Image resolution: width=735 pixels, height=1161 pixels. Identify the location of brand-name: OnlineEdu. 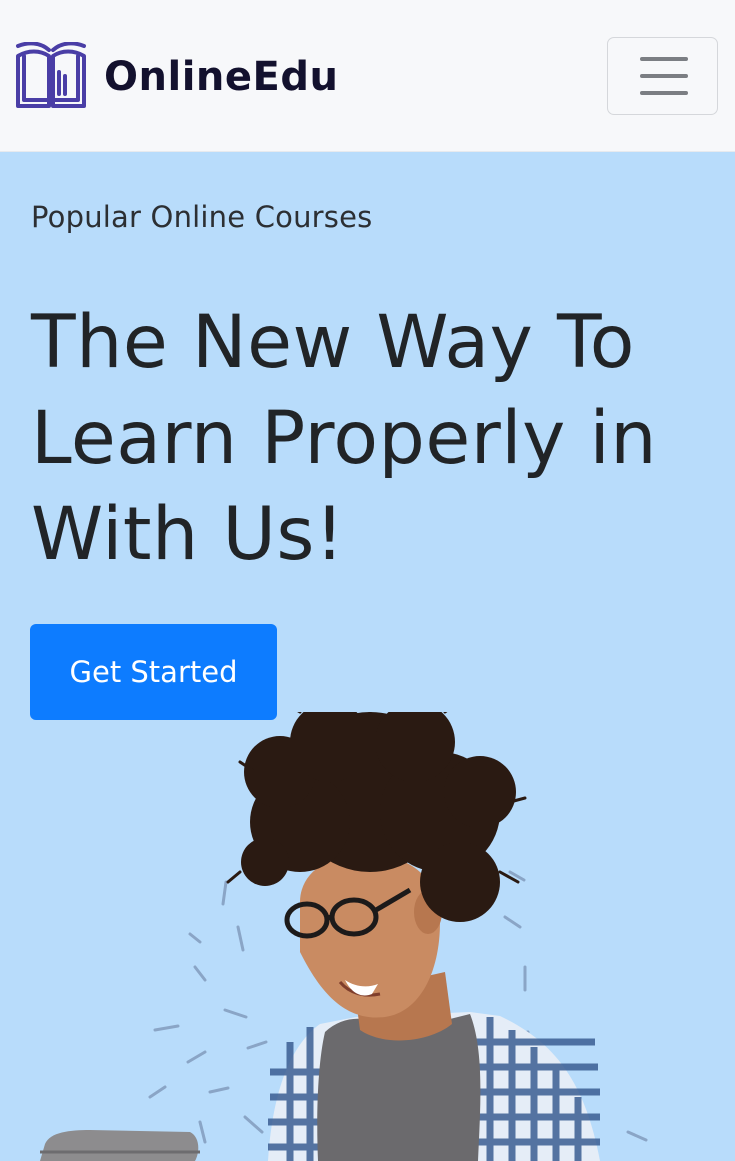
(221, 77).